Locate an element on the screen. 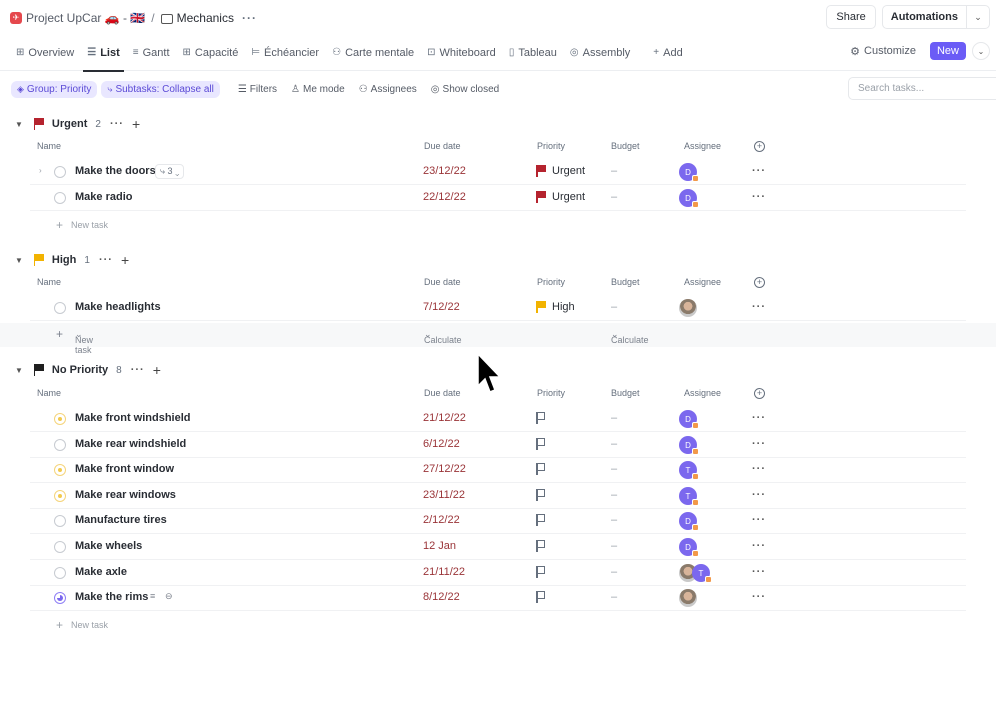 Image resolution: width=996 pixels, height=720 pixels. tab-tableau: ▯ Tableau is located at coordinates (533, 53).